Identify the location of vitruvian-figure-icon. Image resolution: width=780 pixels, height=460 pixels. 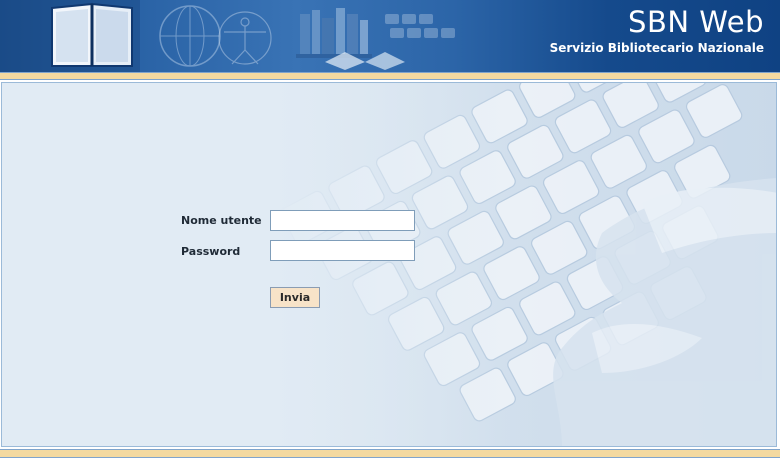
(245, 38).